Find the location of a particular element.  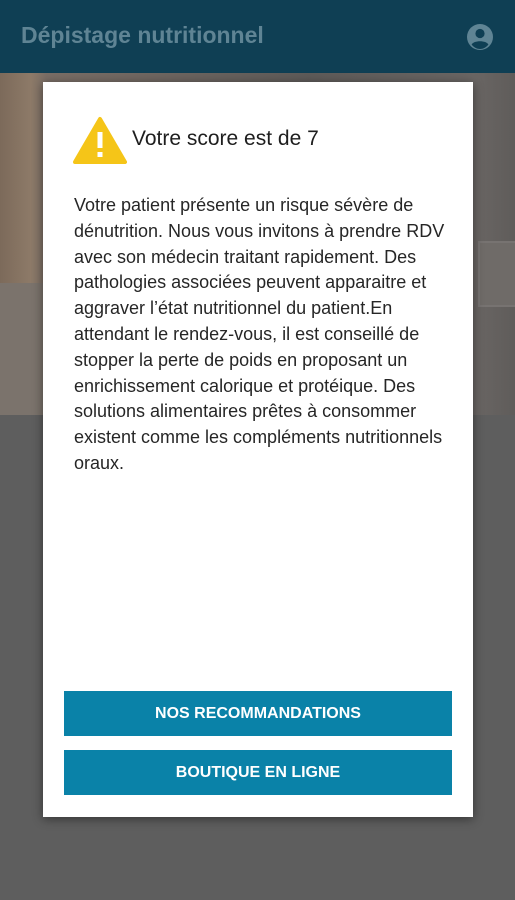

online-shop-button: BOUTIQUE EN LIGNE is located at coordinates (258, 772).